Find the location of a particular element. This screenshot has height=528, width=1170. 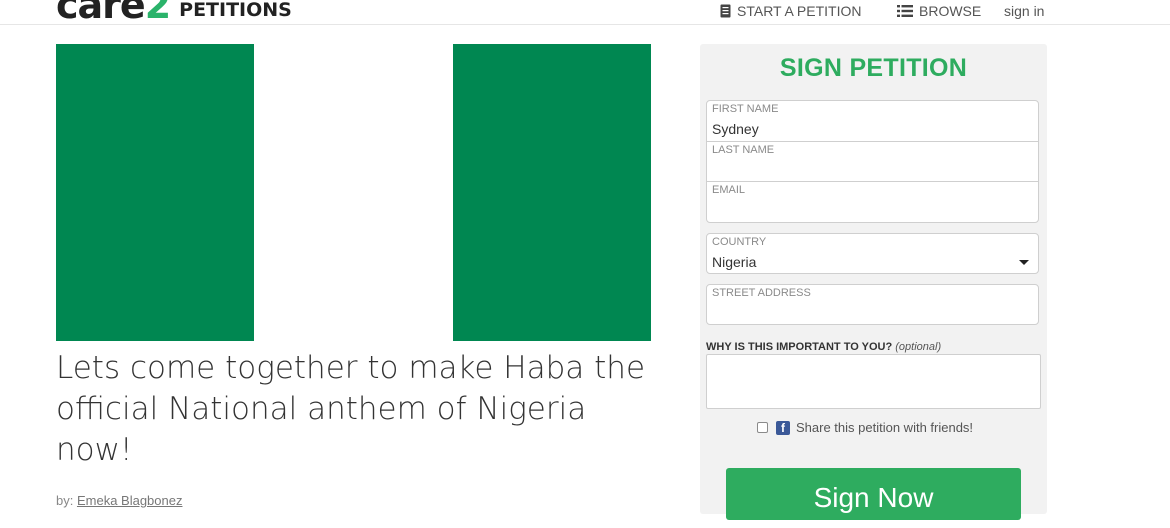

care2-logo: care2 PETITIONS is located at coordinates (174, 12).